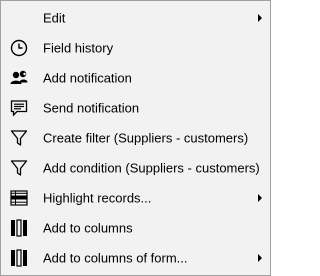 This screenshot has height=276, width=320. I want to click on users-notification-icon, so click(19, 78).